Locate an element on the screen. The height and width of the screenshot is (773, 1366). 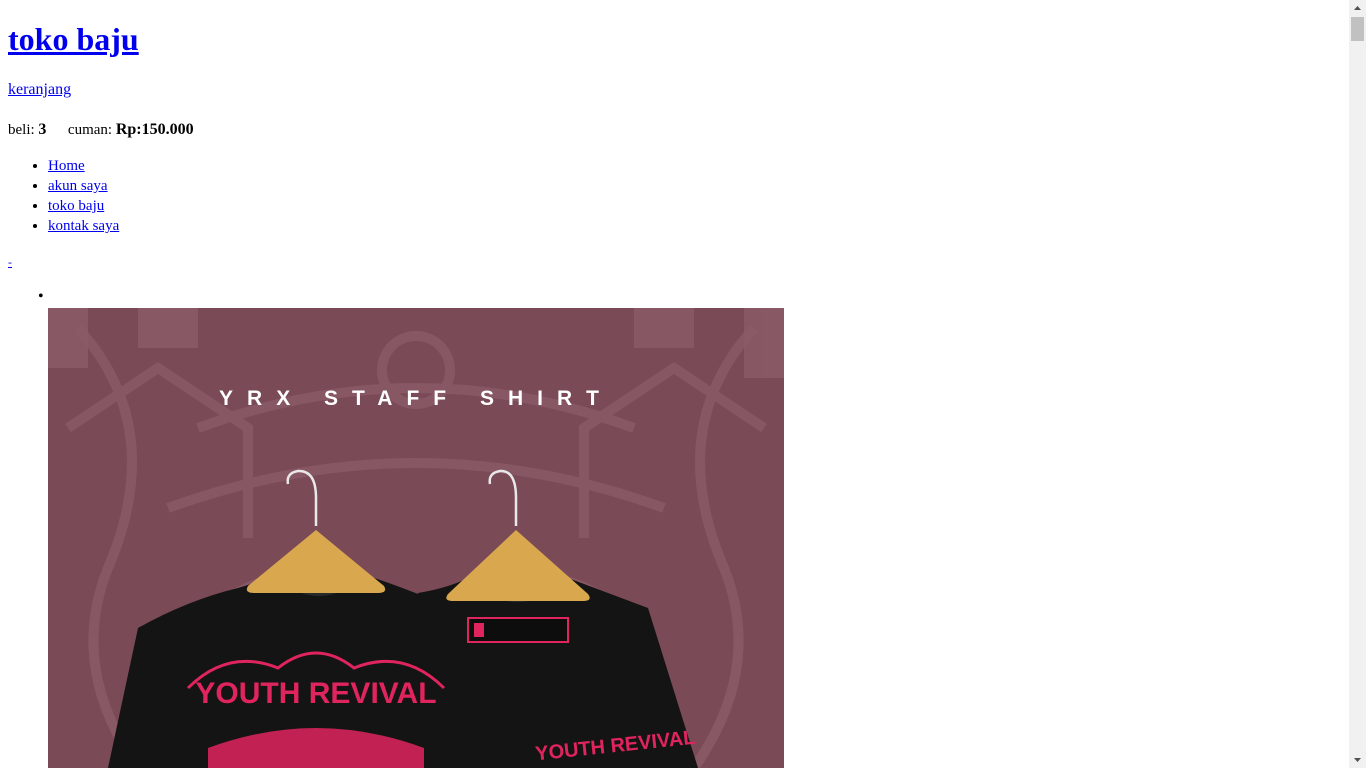
site-title: toko baju is located at coordinates (73, 39).